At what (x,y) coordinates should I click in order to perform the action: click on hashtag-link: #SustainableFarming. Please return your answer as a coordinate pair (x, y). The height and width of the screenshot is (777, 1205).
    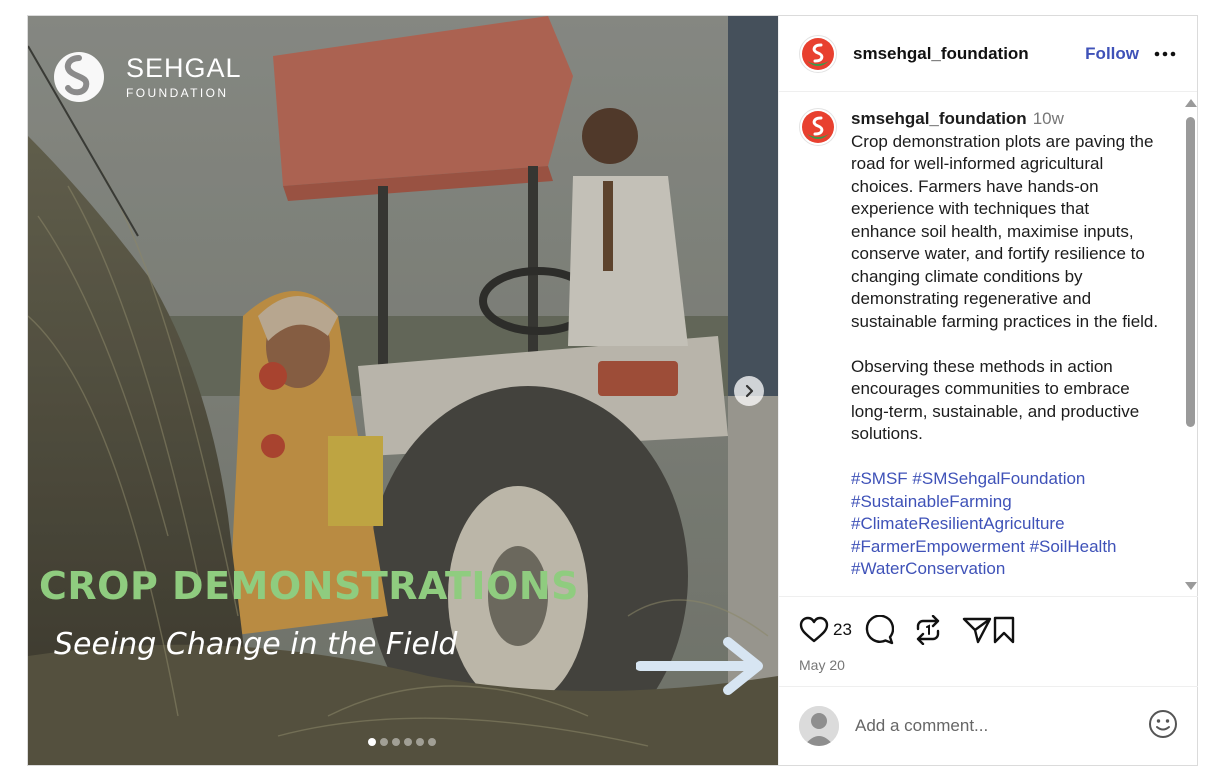
    Looking at the image, I should click on (931, 501).